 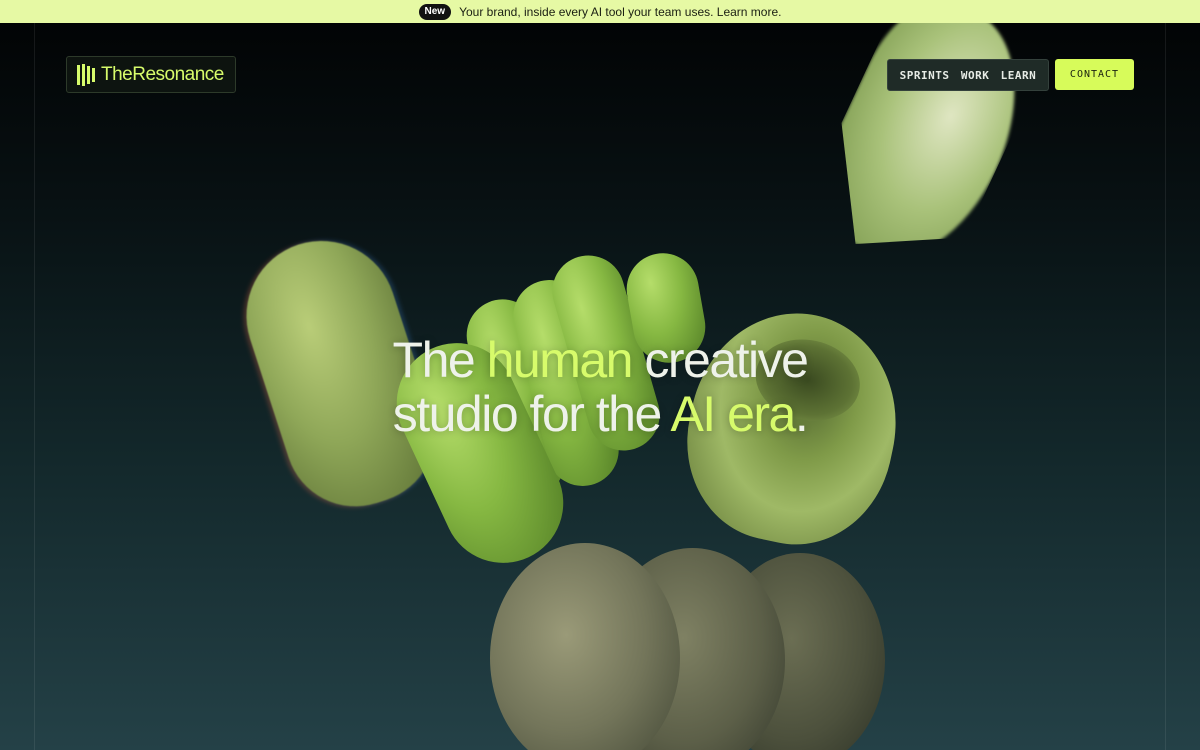 What do you see at coordinates (439, 360) in the screenshot?
I see `headline-text: The` at bounding box center [439, 360].